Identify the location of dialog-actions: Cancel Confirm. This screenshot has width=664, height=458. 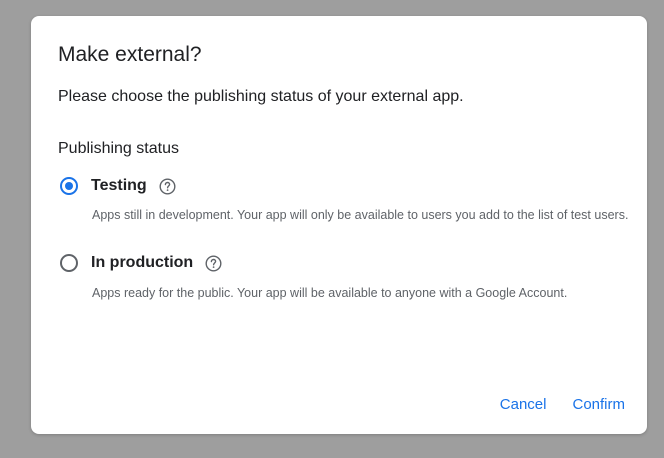
(562, 405).